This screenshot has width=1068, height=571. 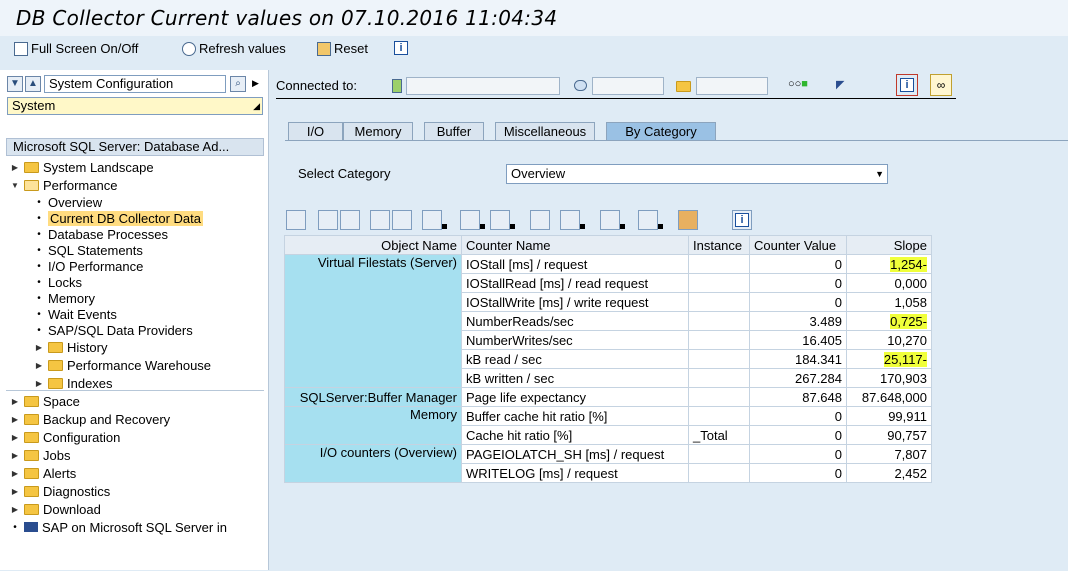 I want to click on tab-memory: Memory, so click(x=378, y=131).